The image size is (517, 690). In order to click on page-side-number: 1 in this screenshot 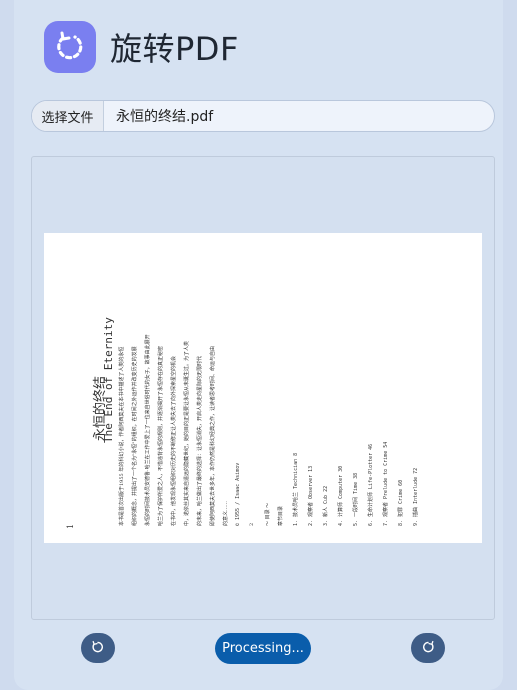, I will do `click(70, 526)`.